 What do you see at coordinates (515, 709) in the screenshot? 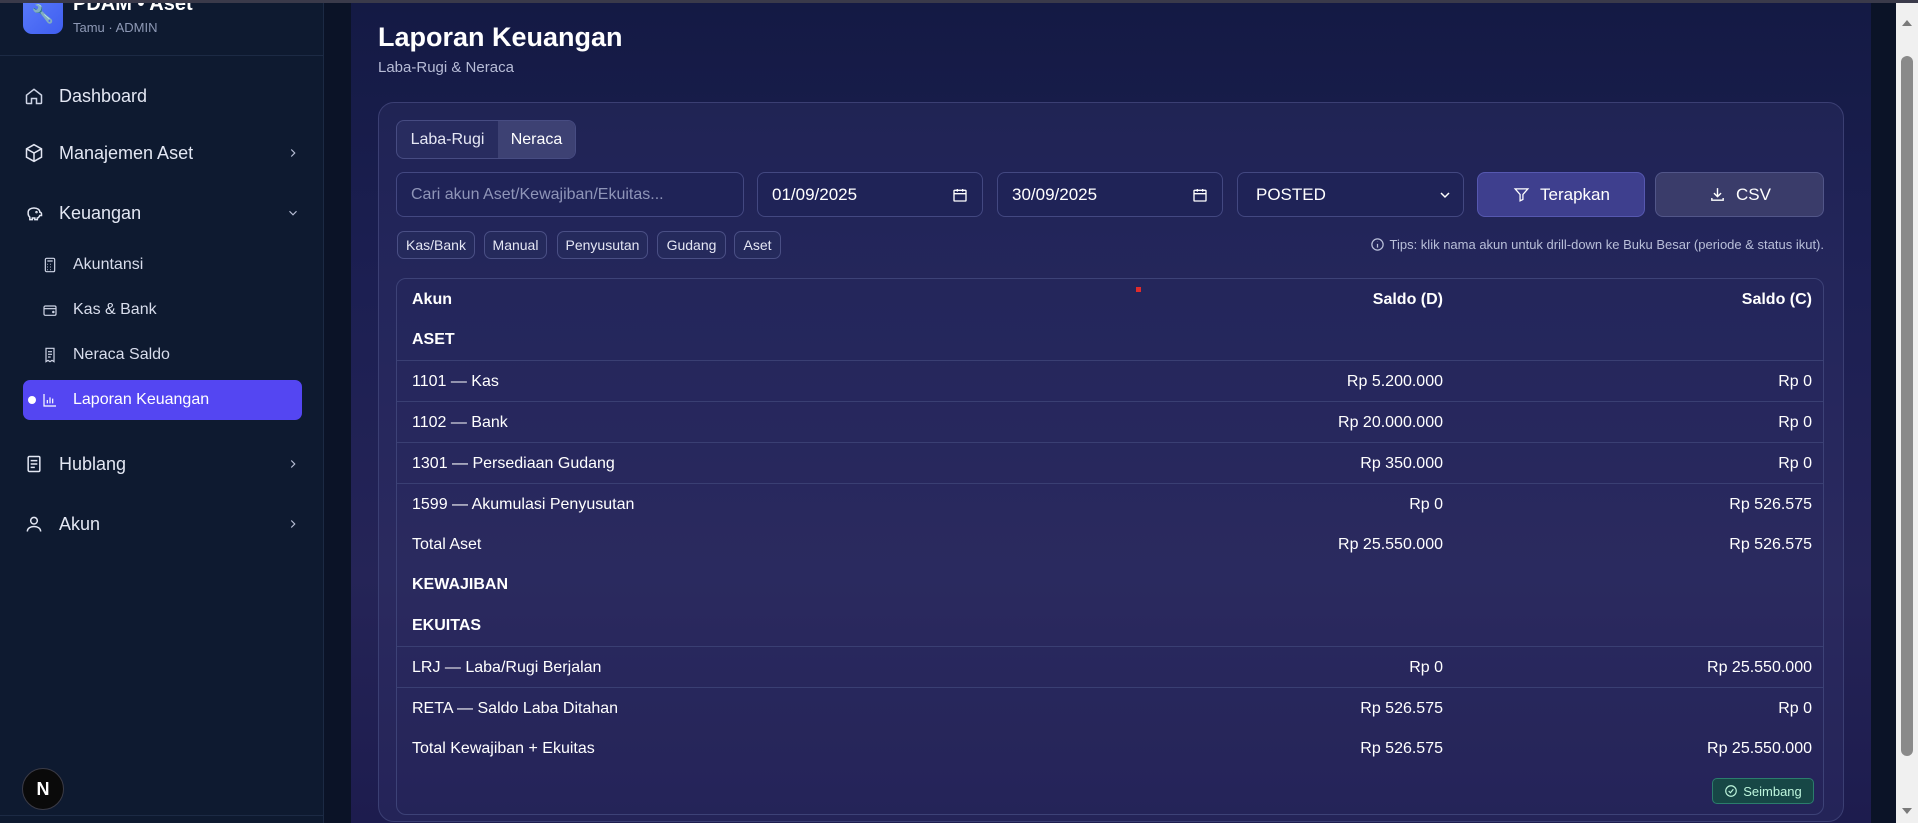
I see `account-link: RETA — Saldo Laba Ditahan` at bounding box center [515, 709].